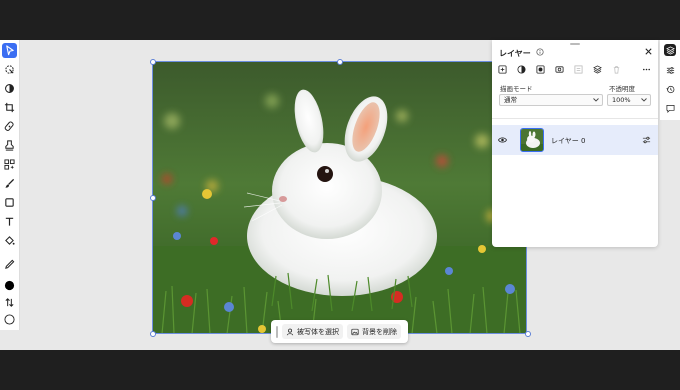 The height and width of the screenshot is (390, 680). Describe the element at coordinates (575, 118) in the screenshot. I see `panel-divider` at that location.